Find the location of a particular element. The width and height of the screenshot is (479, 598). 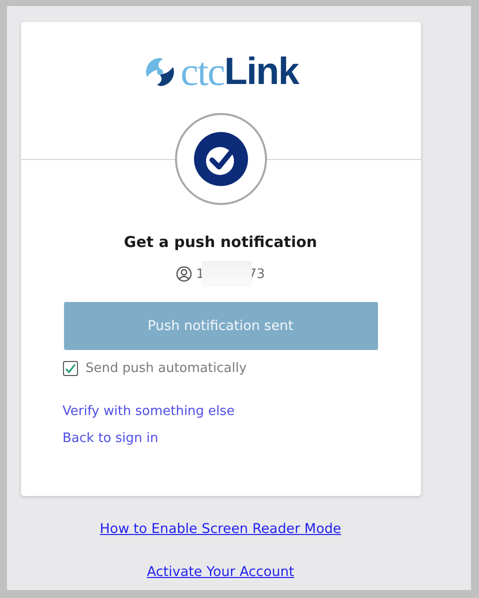

footer-link: How to Enable Screen Reader Mode is located at coordinates (221, 529).